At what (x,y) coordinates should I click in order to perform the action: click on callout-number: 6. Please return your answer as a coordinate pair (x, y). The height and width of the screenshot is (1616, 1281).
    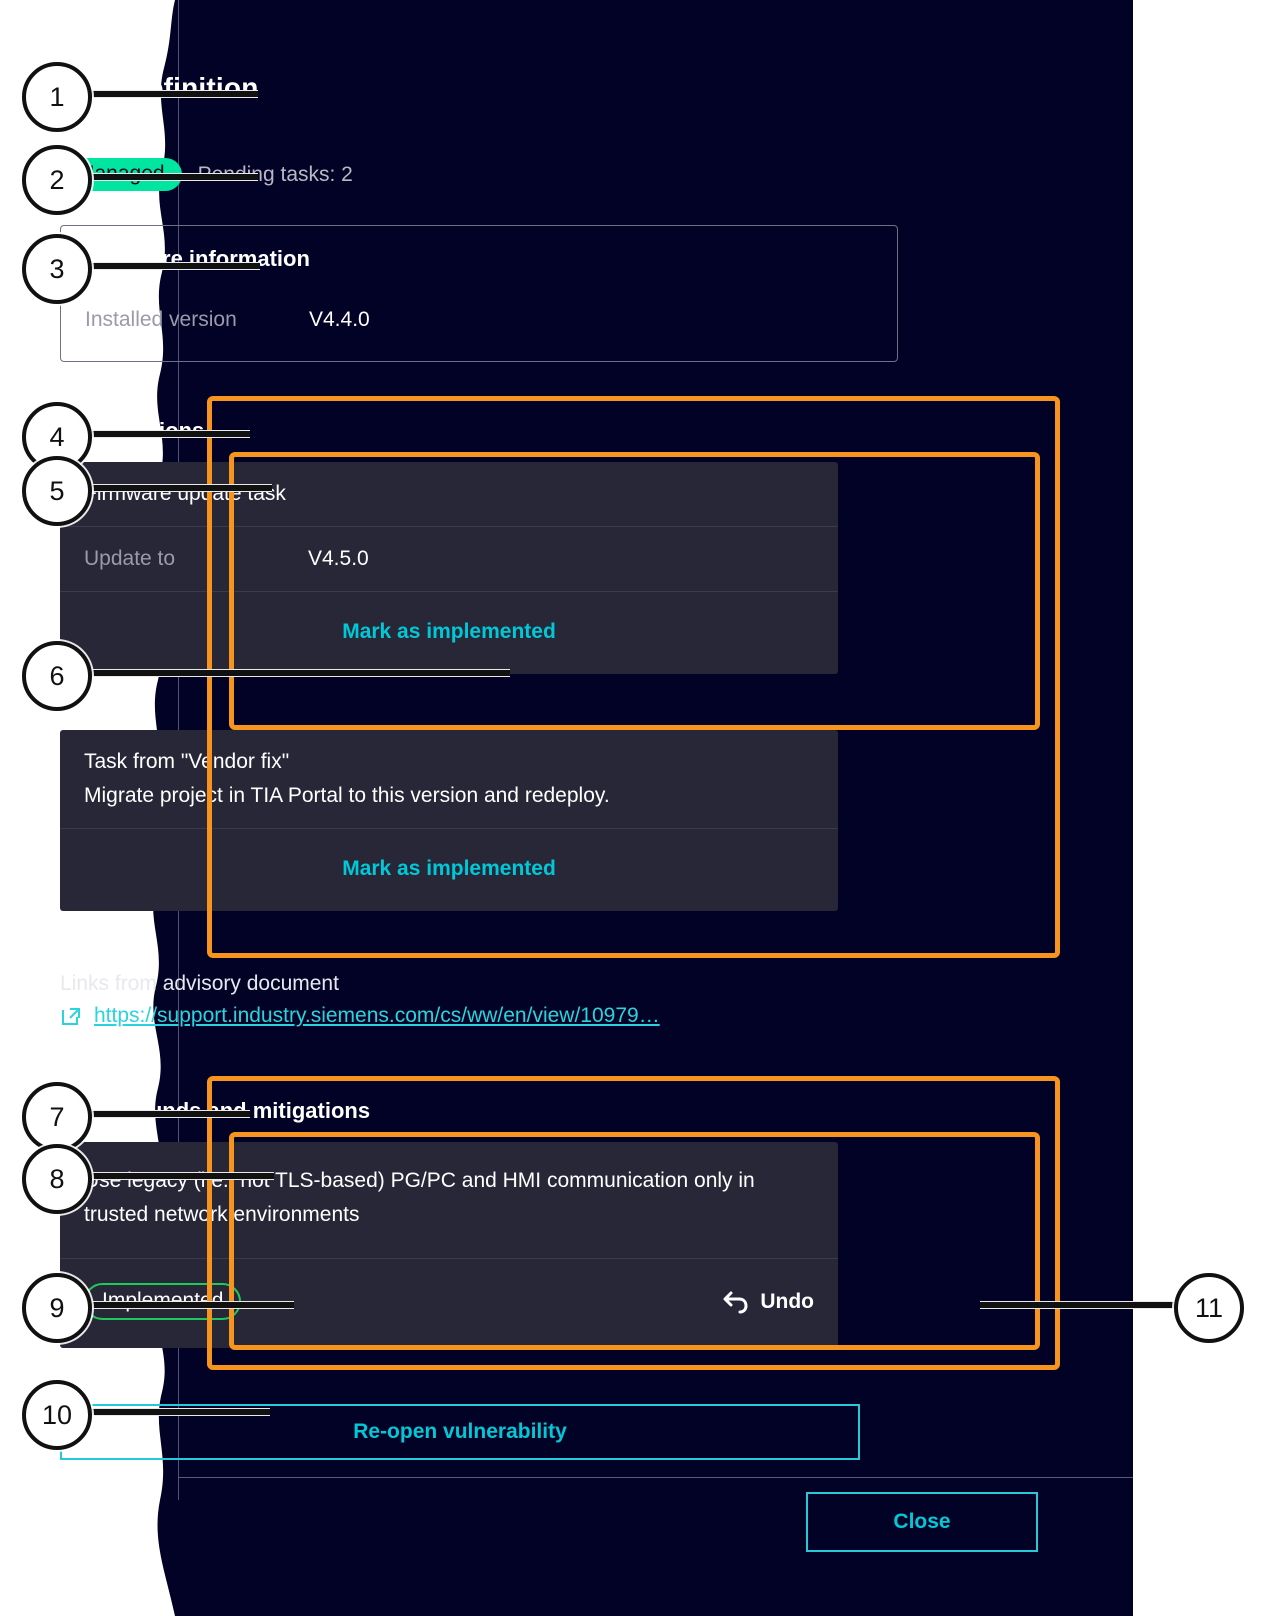
    Looking at the image, I should click on (57, 676).